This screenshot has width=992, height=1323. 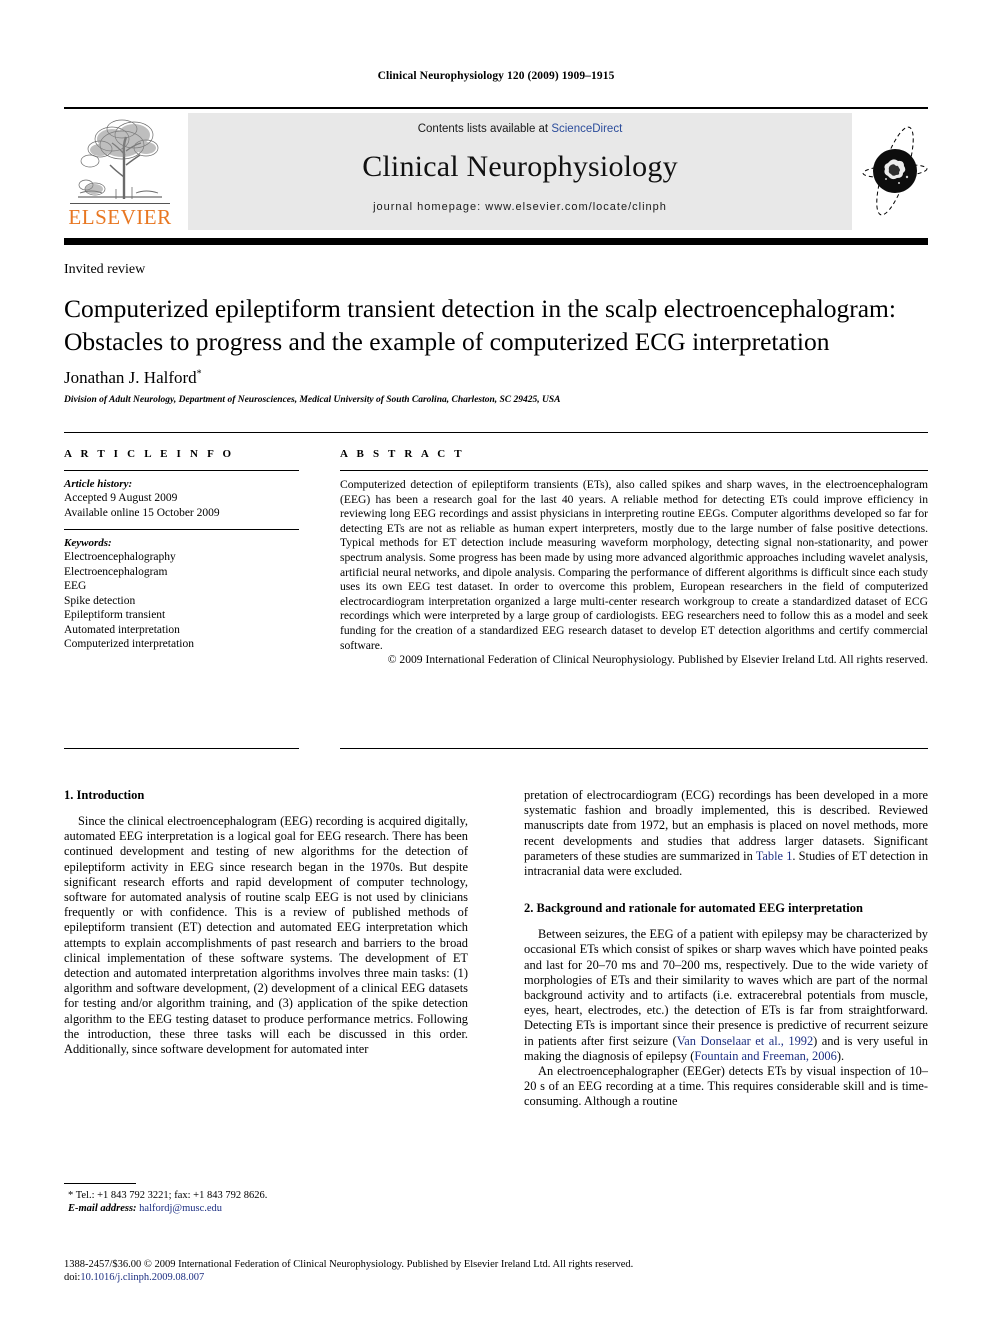 I want to click on author-footnote-marker: *, so click(x=199, y=373).